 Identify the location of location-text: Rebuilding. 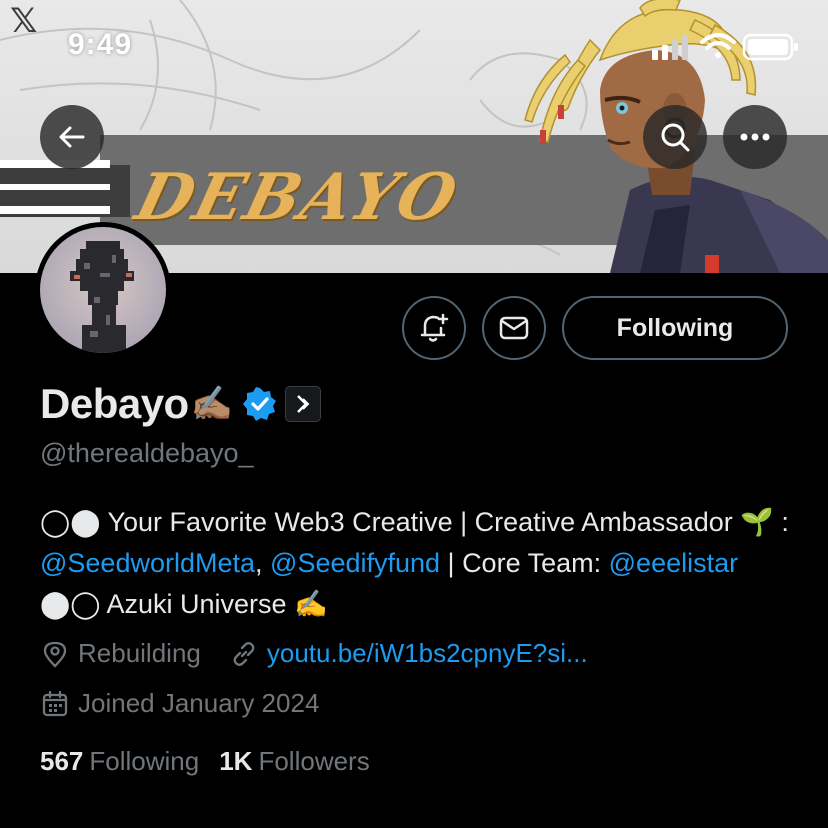
(139, 653).